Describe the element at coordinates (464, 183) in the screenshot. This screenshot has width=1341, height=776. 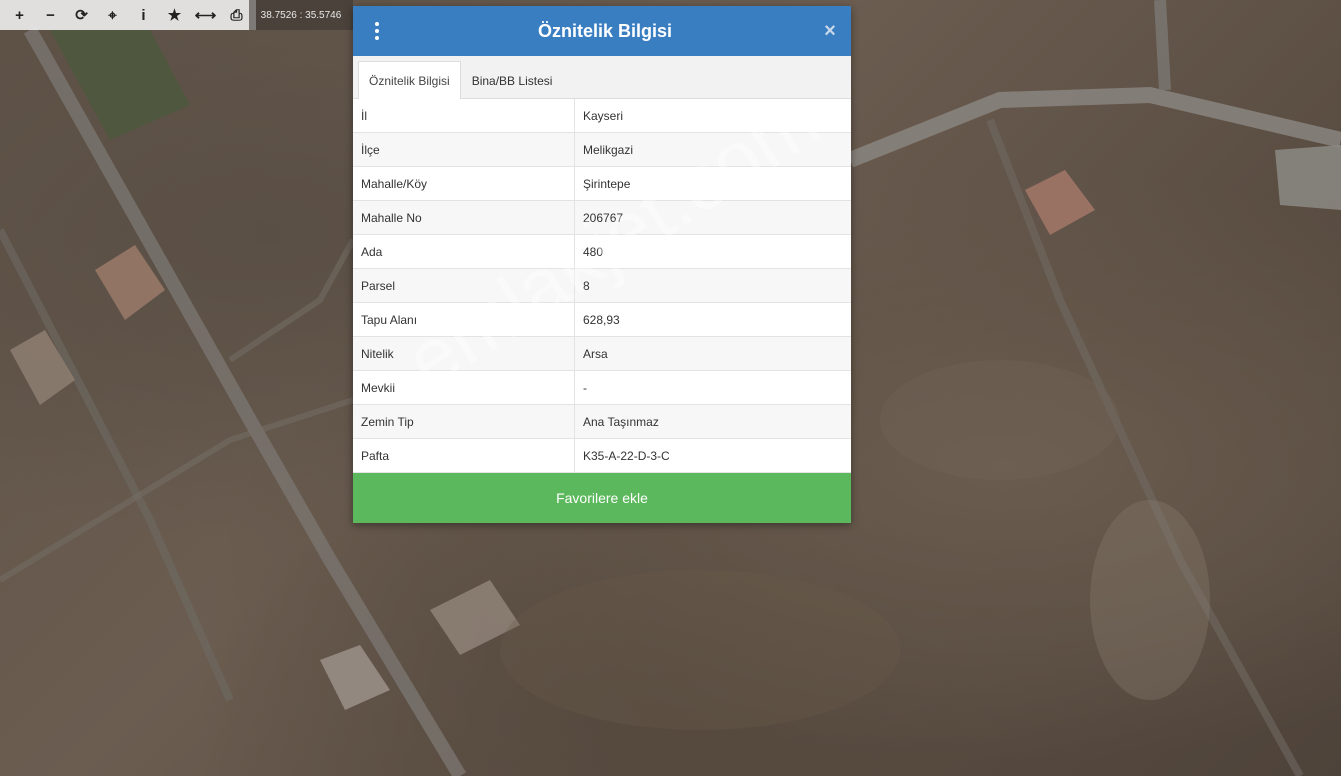
I see `row-key: Mahalle/Köy` at that location.